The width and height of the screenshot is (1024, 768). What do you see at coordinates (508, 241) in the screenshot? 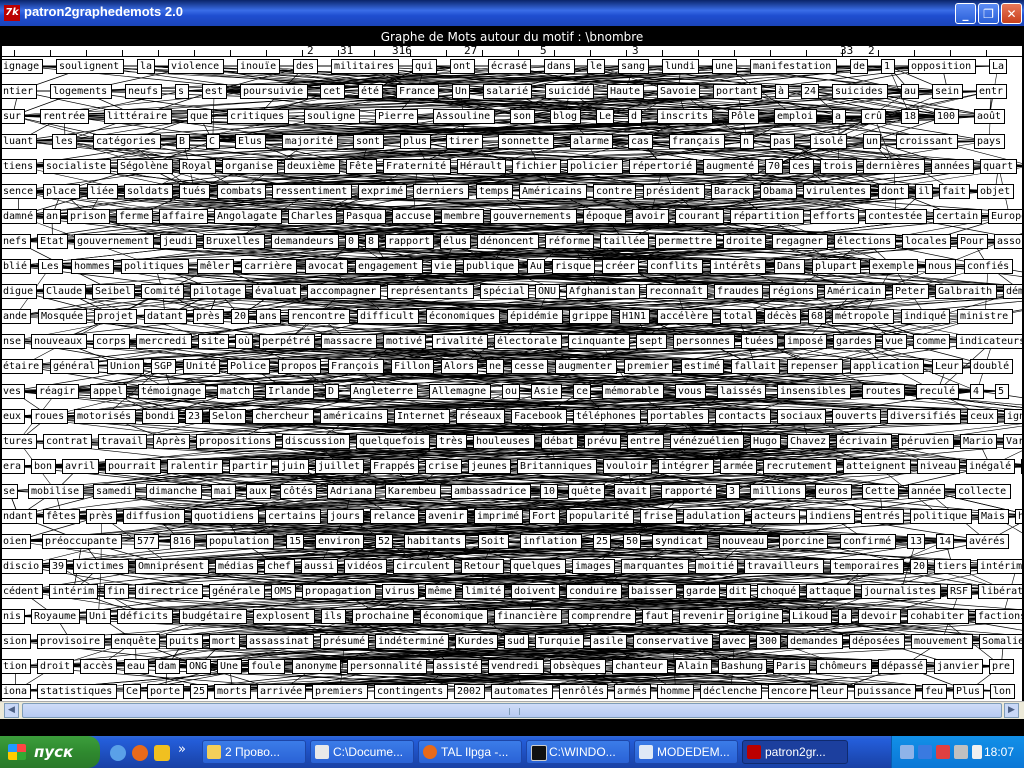
I see `word-node: dénoncent` at bounding box center [508, 241].